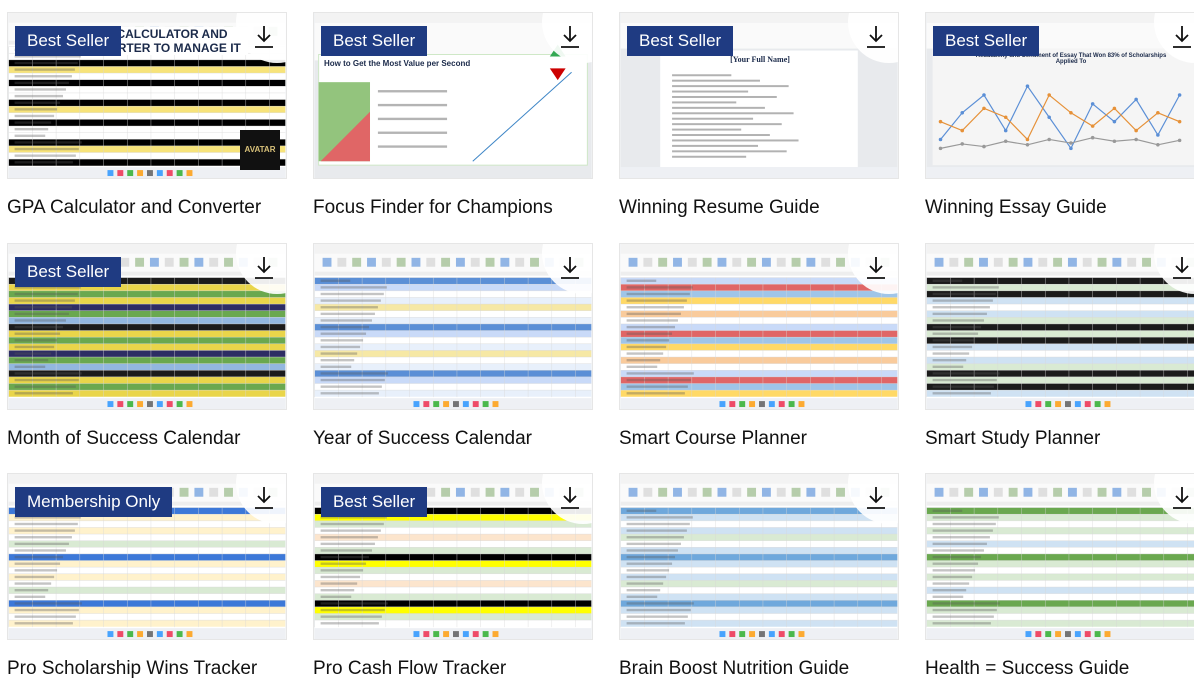  I want to click on product-title: Brain Boost Nutrition Guide, so click(759, 669).